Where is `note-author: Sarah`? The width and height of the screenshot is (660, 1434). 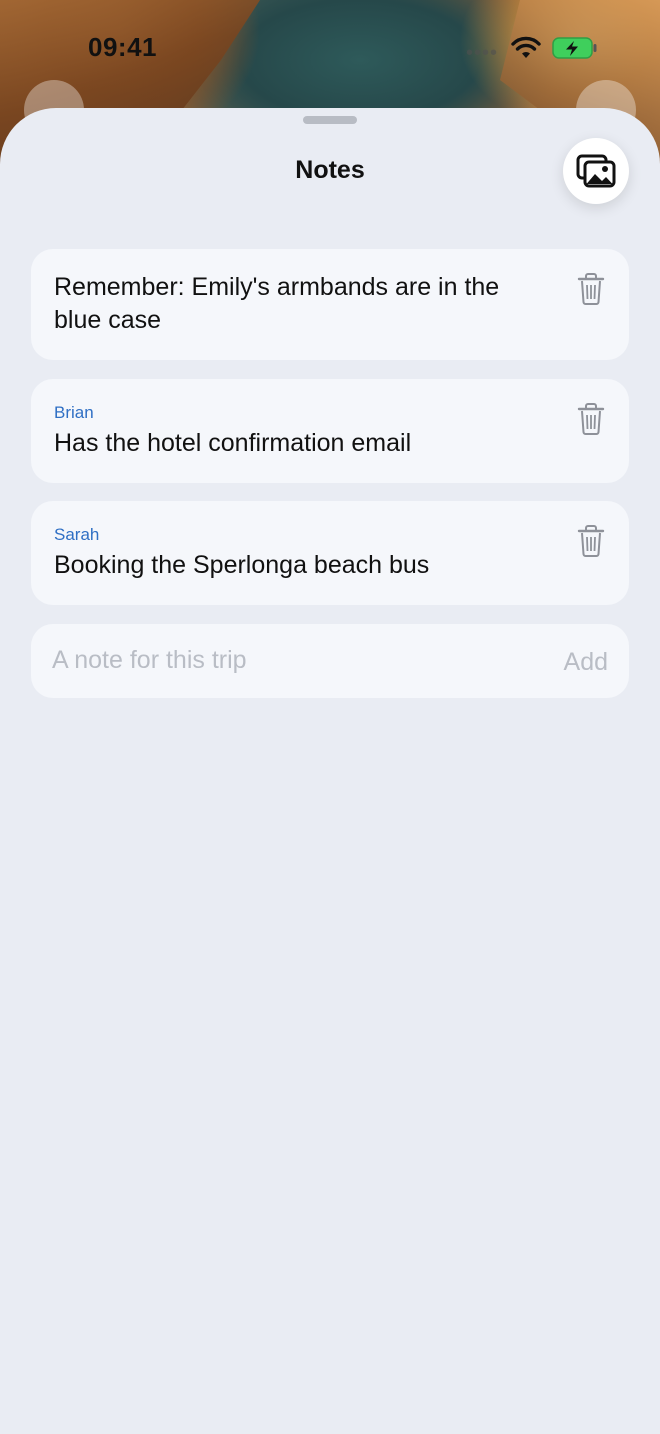
note-author: Sarah is located at coordinates (77, 534).